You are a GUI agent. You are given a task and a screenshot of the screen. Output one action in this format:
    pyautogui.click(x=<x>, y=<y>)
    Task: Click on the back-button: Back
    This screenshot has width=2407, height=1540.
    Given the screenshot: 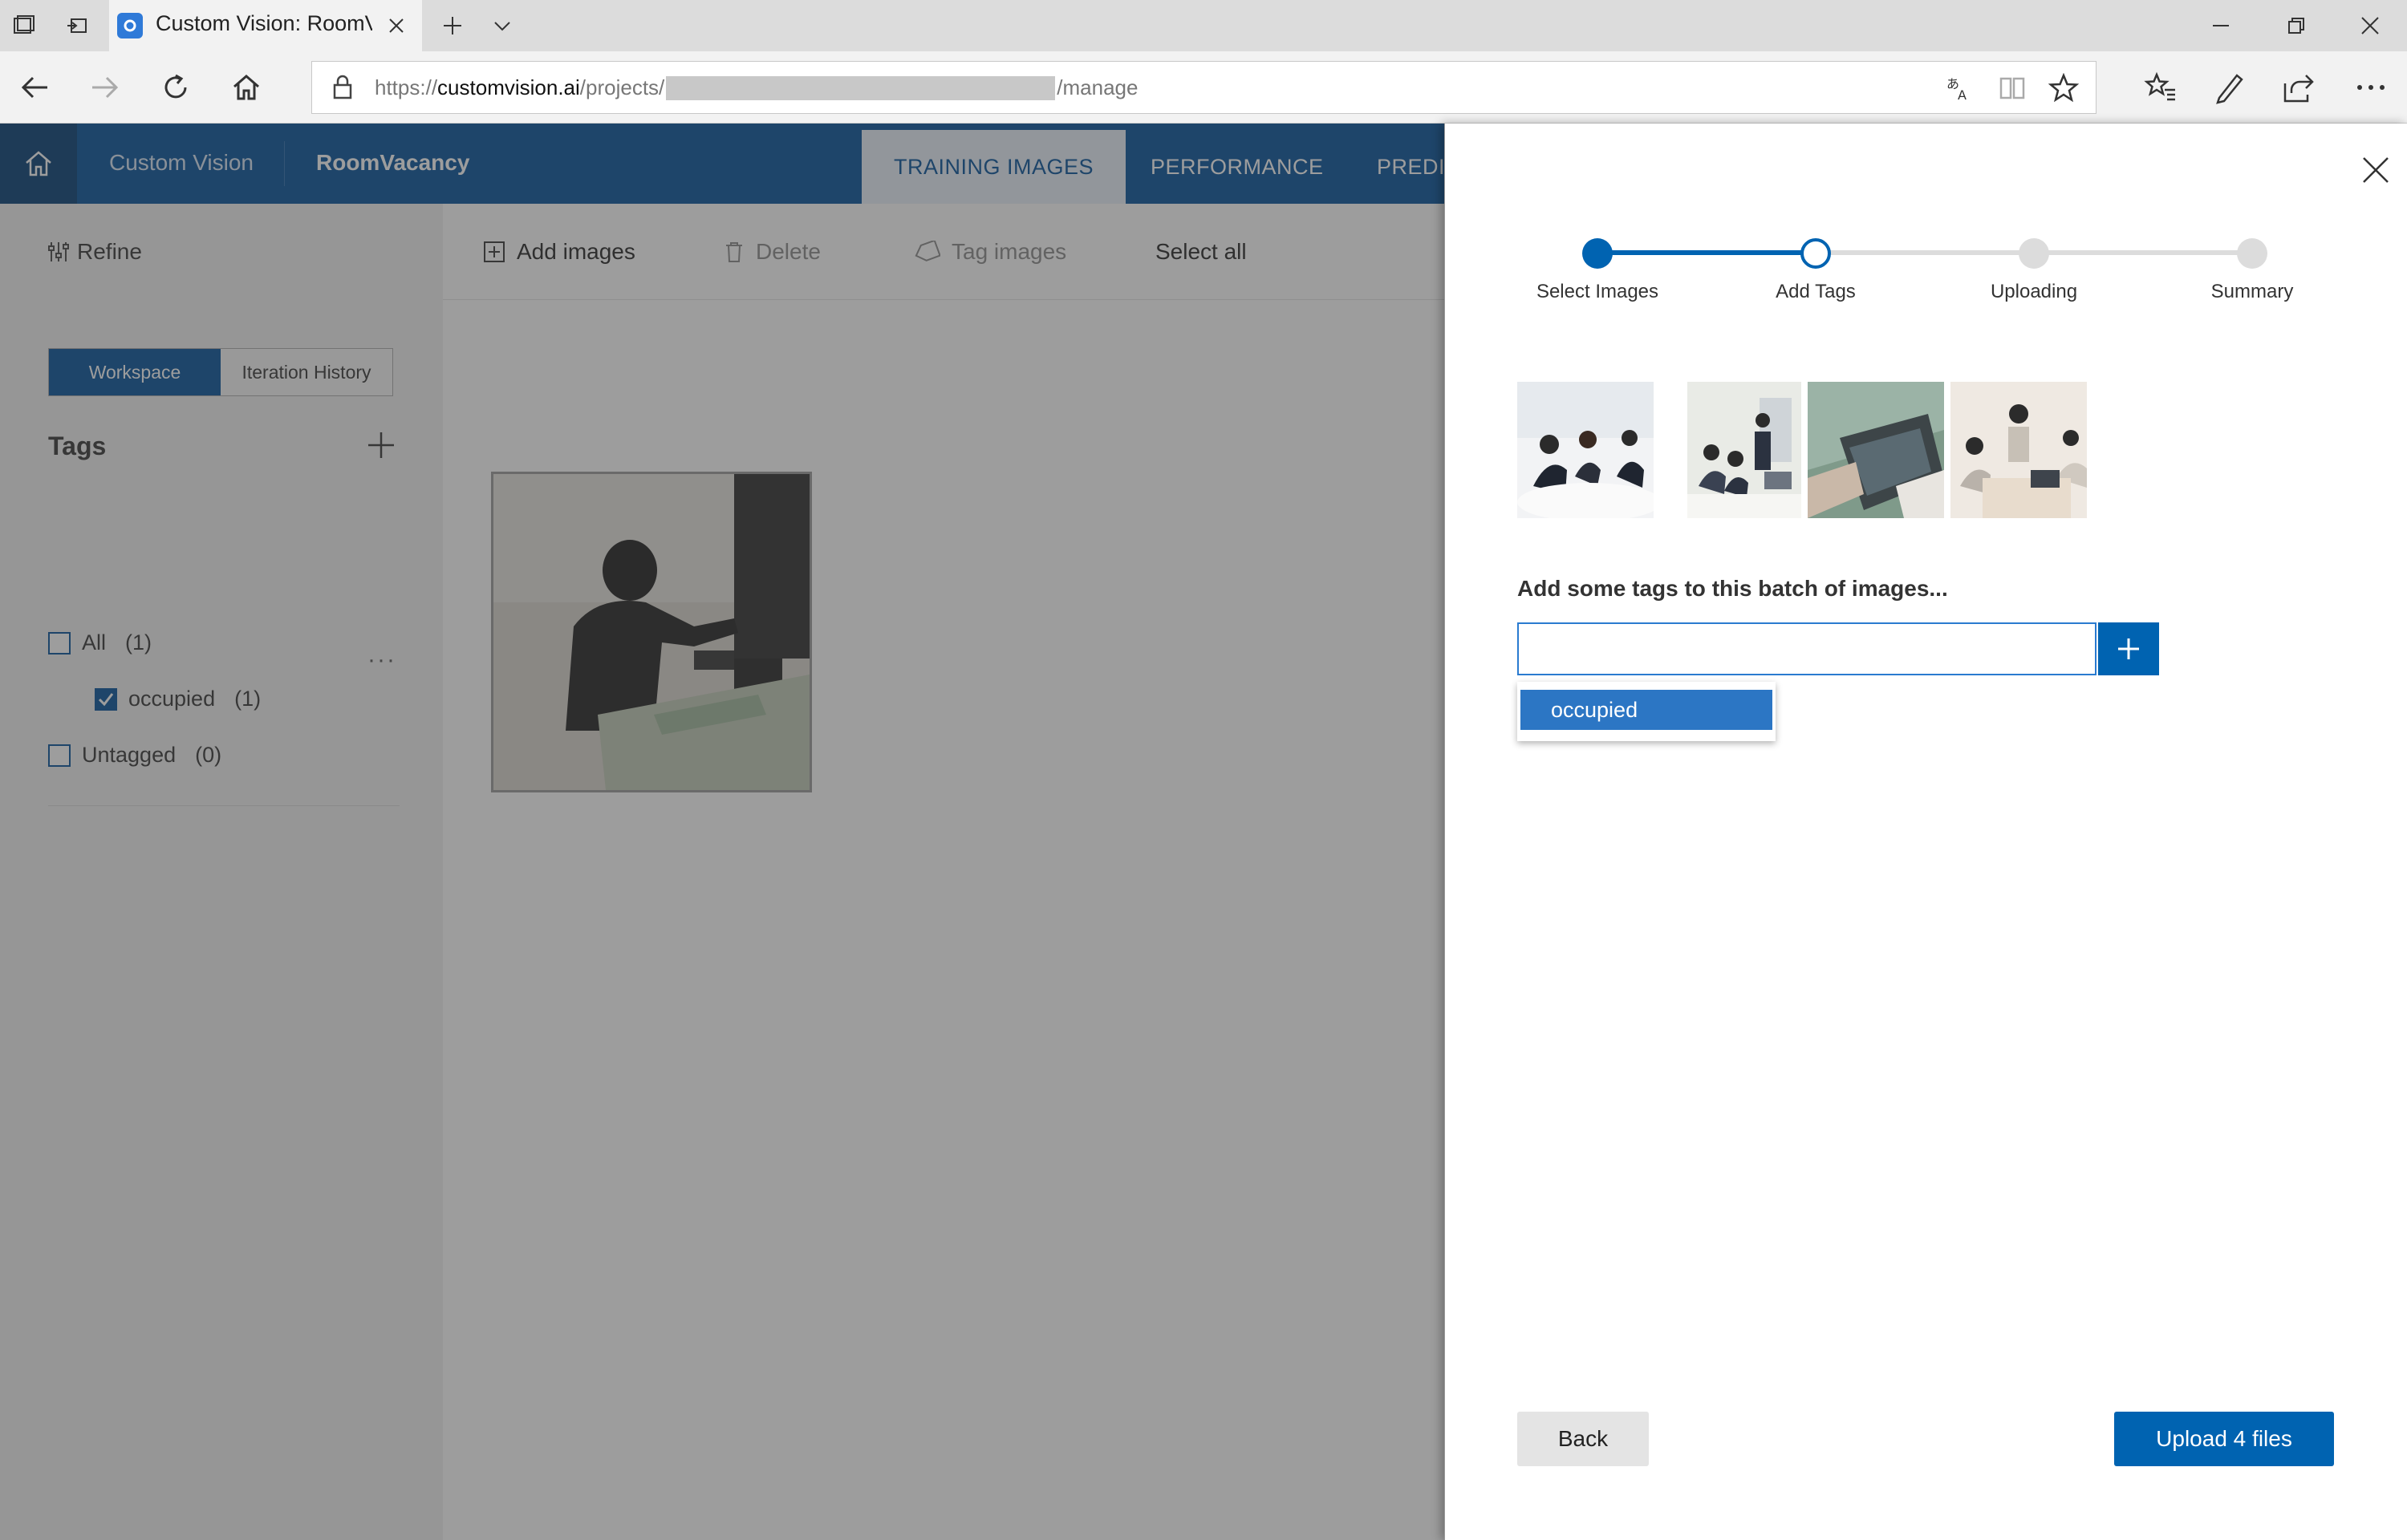 What is the action you would take?
    pyautogui.click(x=1583, y=1439)
    